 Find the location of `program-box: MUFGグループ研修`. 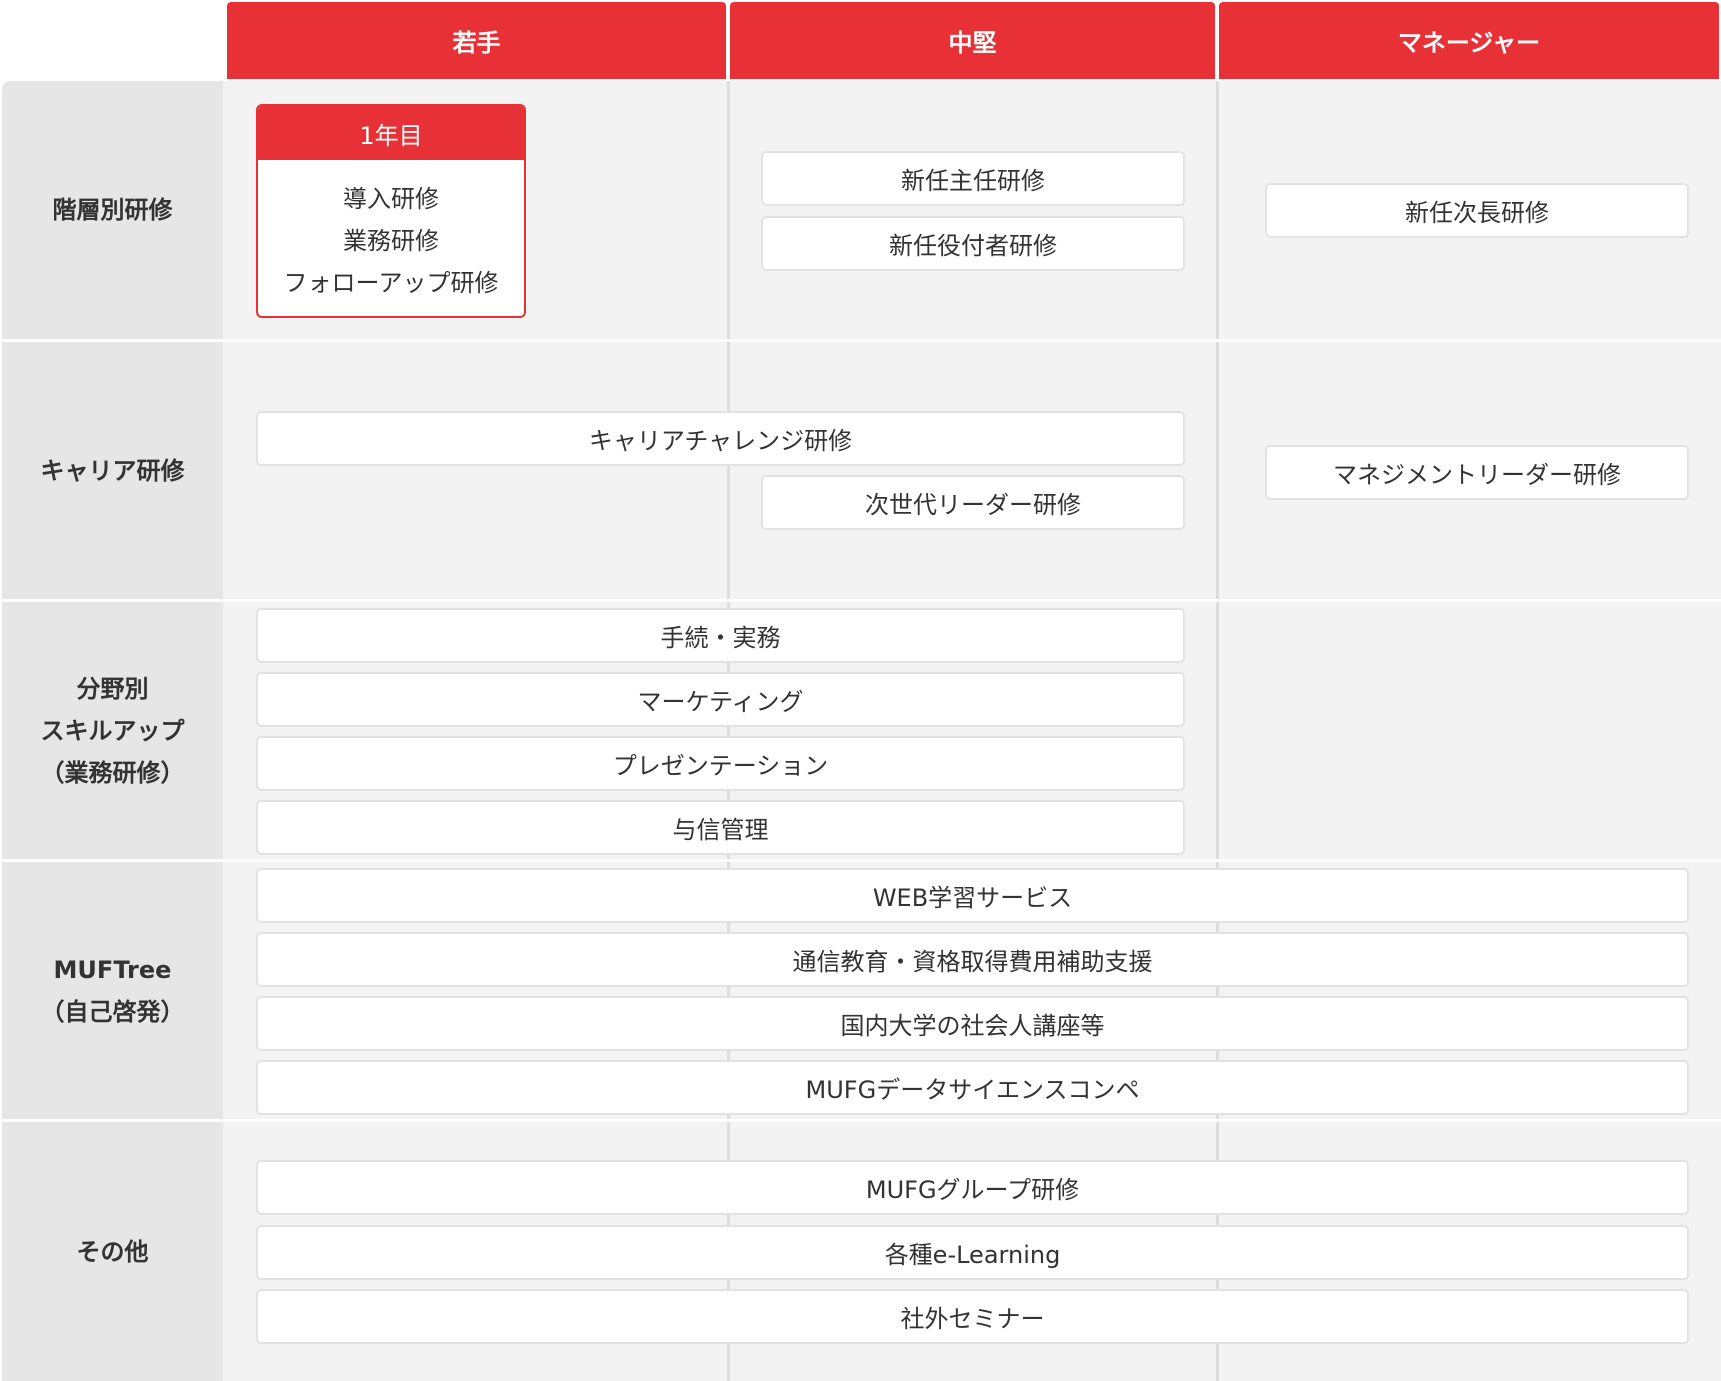

program-box: MUFGグループ研修 is located at coordinates (972, 1187).